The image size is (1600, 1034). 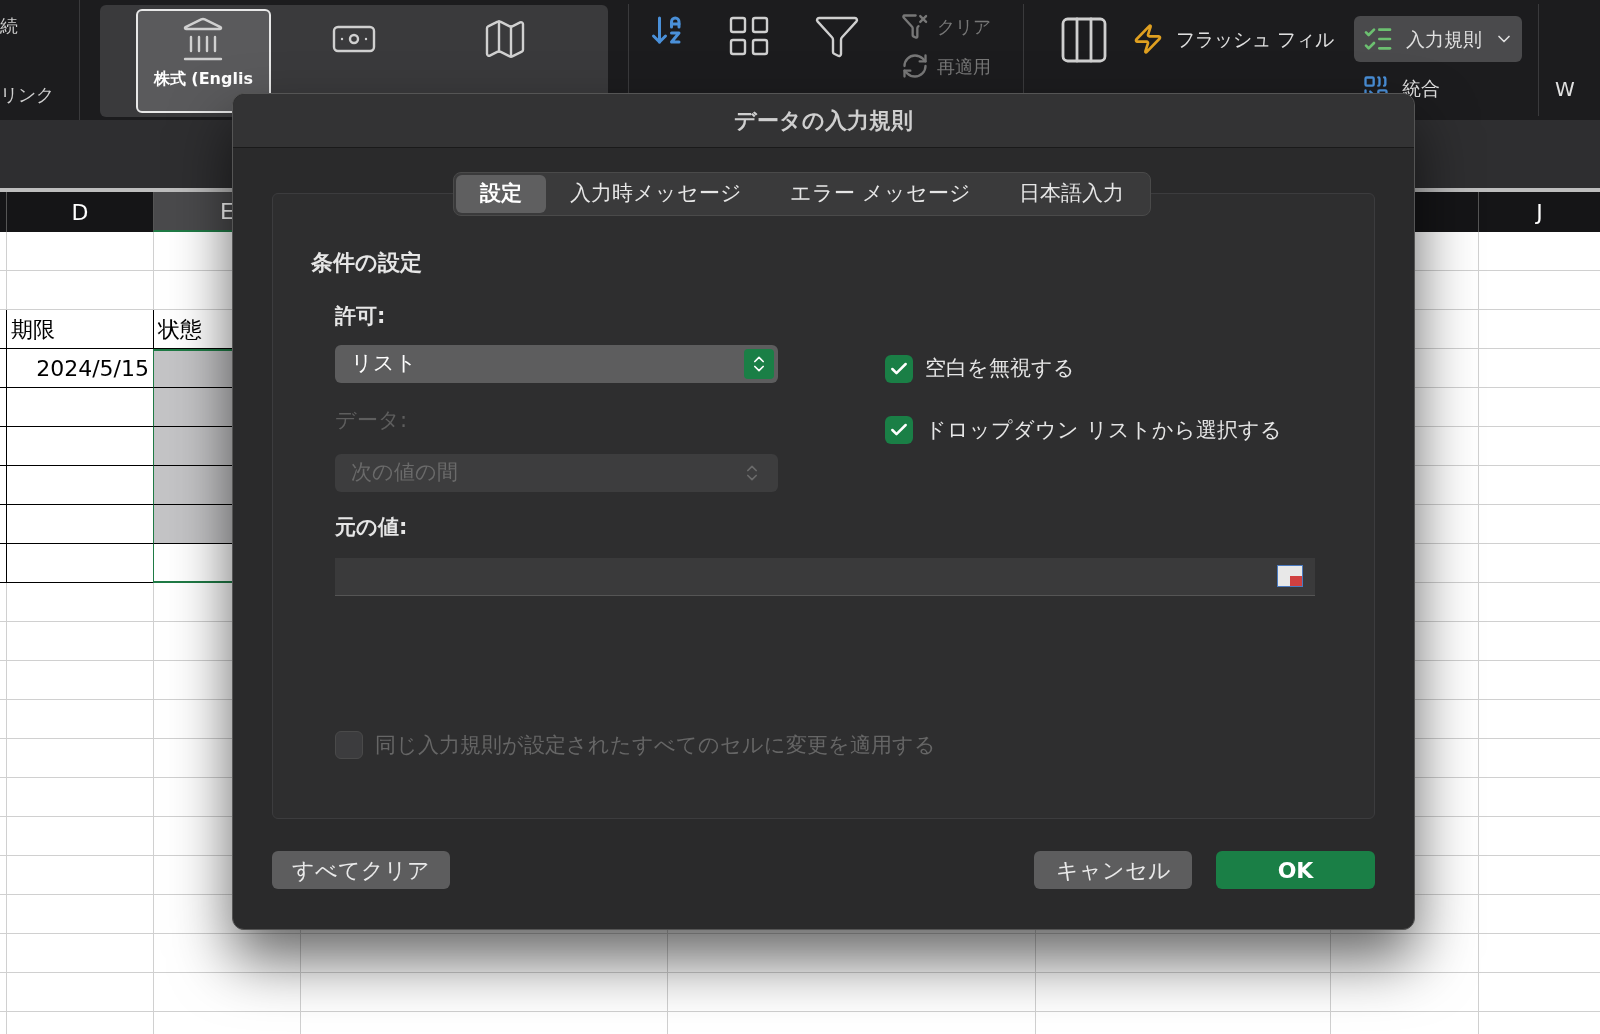 What do you see at coordinates (1000, 368) in the screenshot?
I see `checkbox-label: 空白を無視する` at bounding box center [1000, 368].